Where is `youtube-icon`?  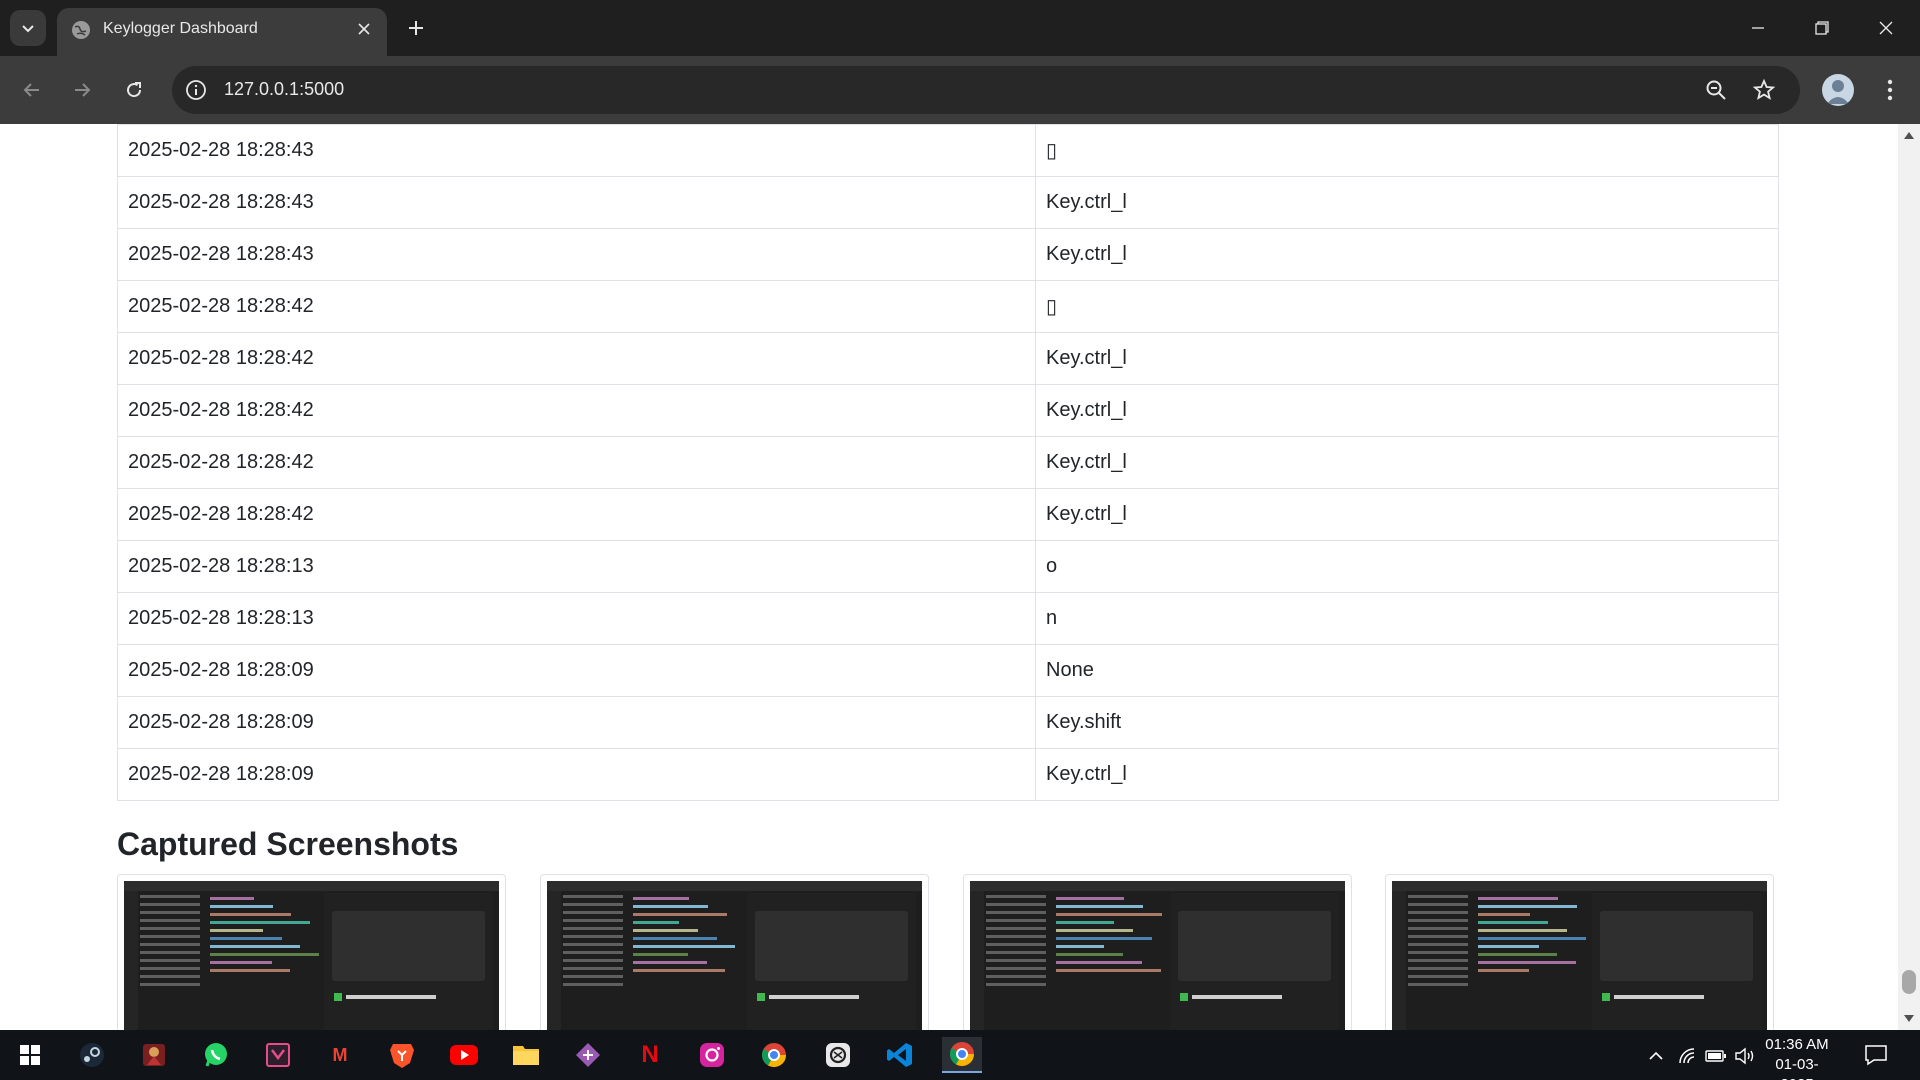
youtube-icon is located at coordinates (464, 1055).